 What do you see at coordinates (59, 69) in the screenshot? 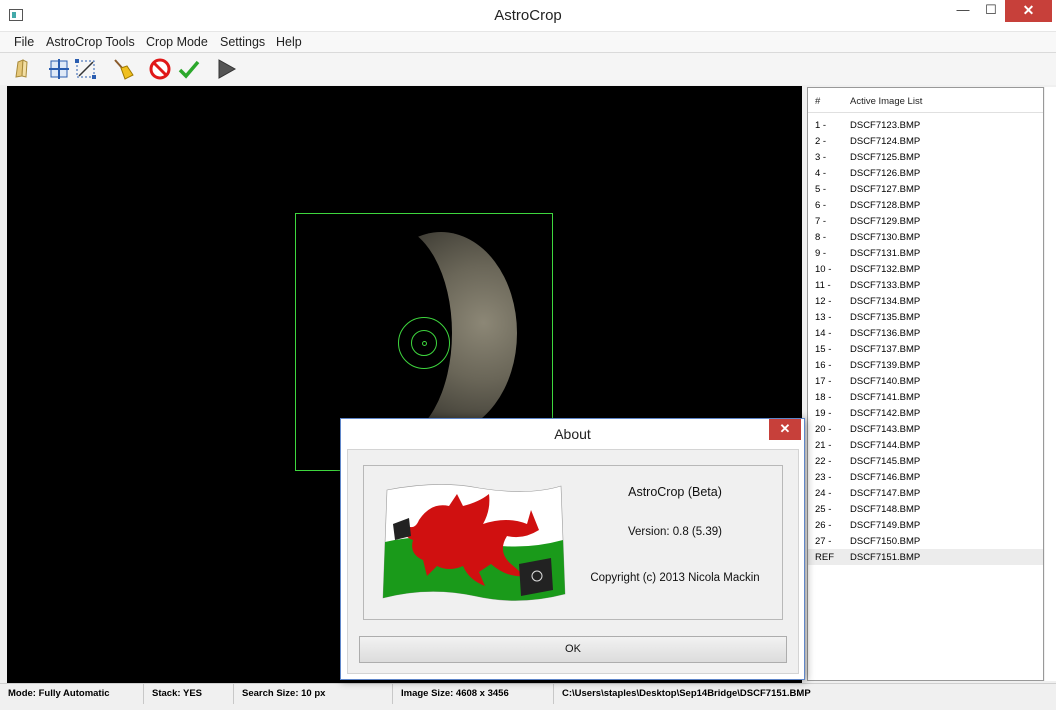
I see `align-grid-icon` at bounding box center [59, 69].